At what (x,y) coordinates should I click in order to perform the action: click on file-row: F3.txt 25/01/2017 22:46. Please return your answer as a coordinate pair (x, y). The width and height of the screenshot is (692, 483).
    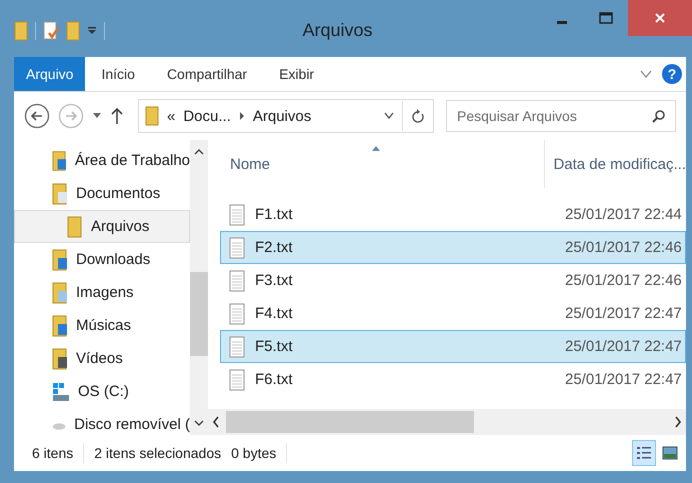
    Looking at the image, I should click on (453, 280).